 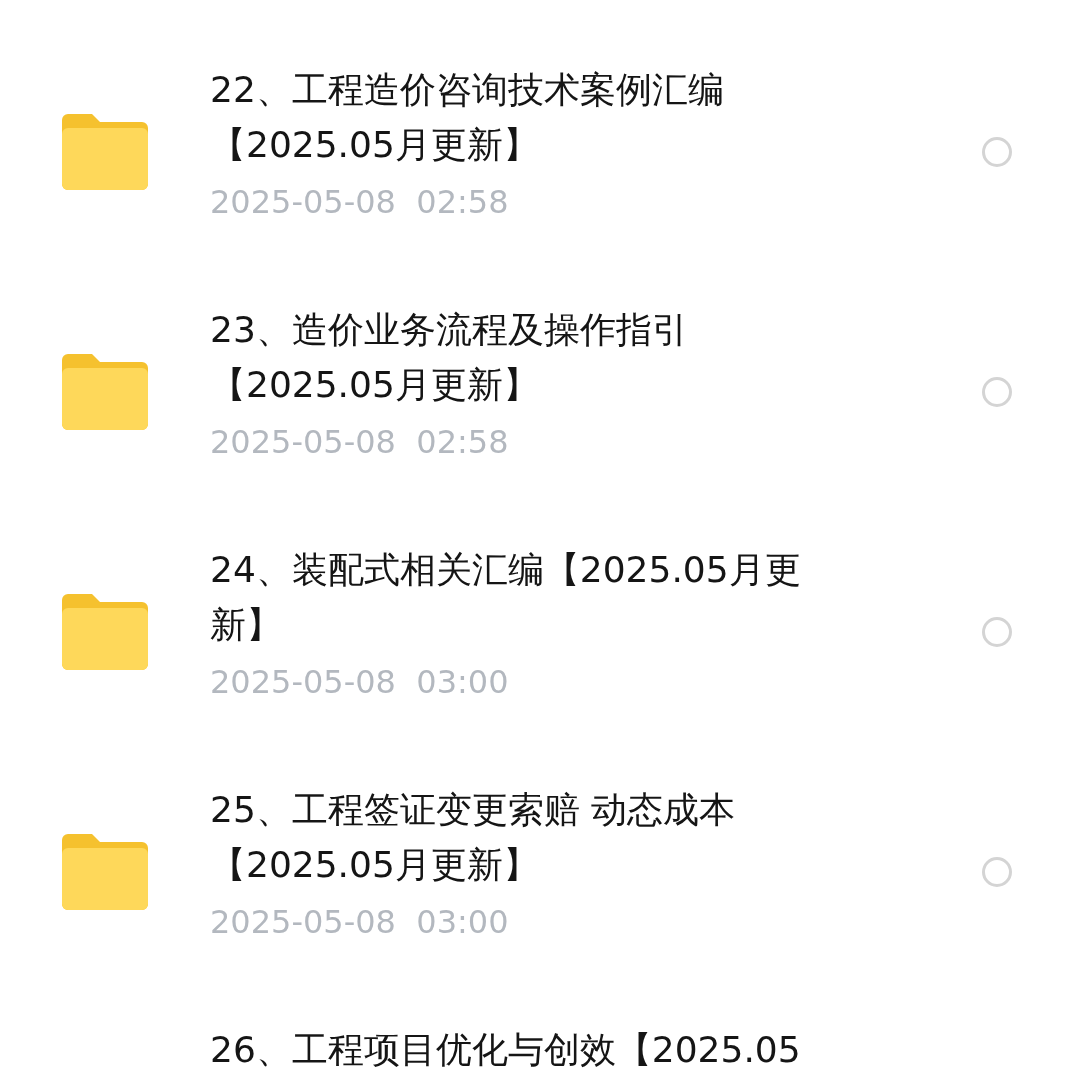 I want to click on folder-name: 23、造价业务流程及操作指引【2025.05月更新】, so click(x=449, y=357).